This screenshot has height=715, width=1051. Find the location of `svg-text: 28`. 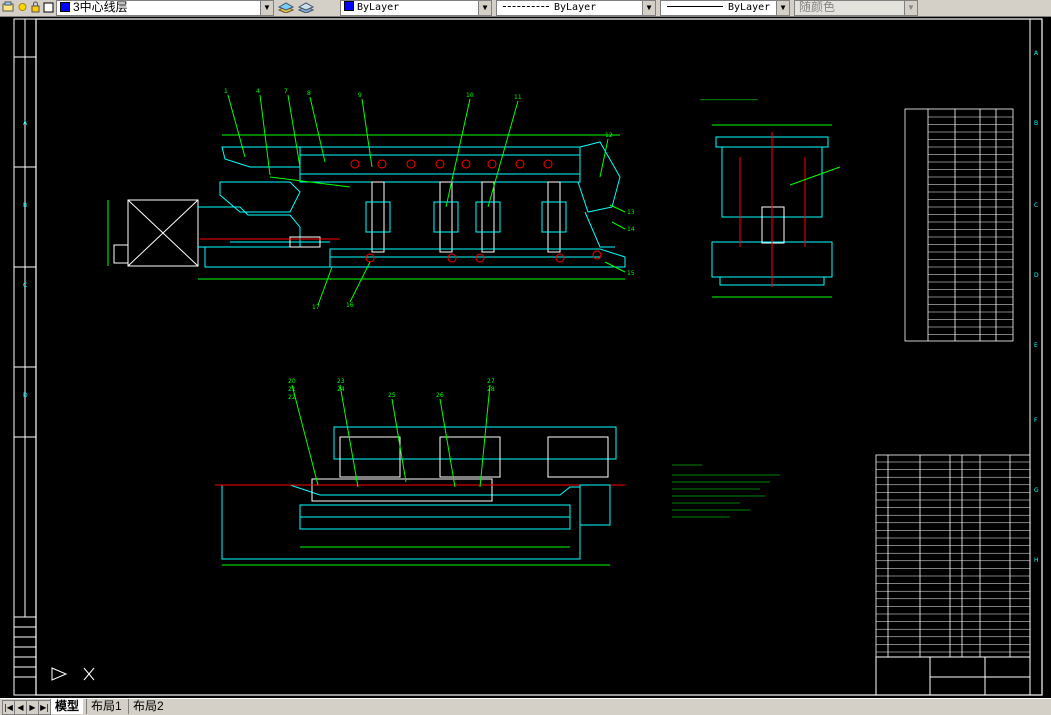

svg-text: 28 is located at coordinates (491, 389).